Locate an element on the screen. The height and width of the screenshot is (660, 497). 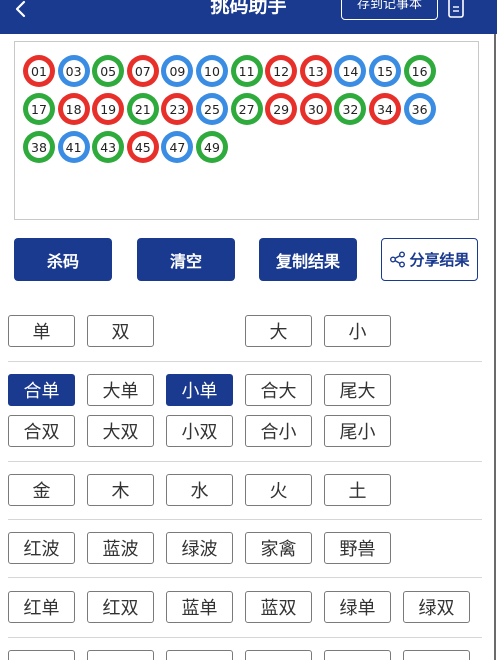
number-ball: 30 is located at coordinates (315, 109).